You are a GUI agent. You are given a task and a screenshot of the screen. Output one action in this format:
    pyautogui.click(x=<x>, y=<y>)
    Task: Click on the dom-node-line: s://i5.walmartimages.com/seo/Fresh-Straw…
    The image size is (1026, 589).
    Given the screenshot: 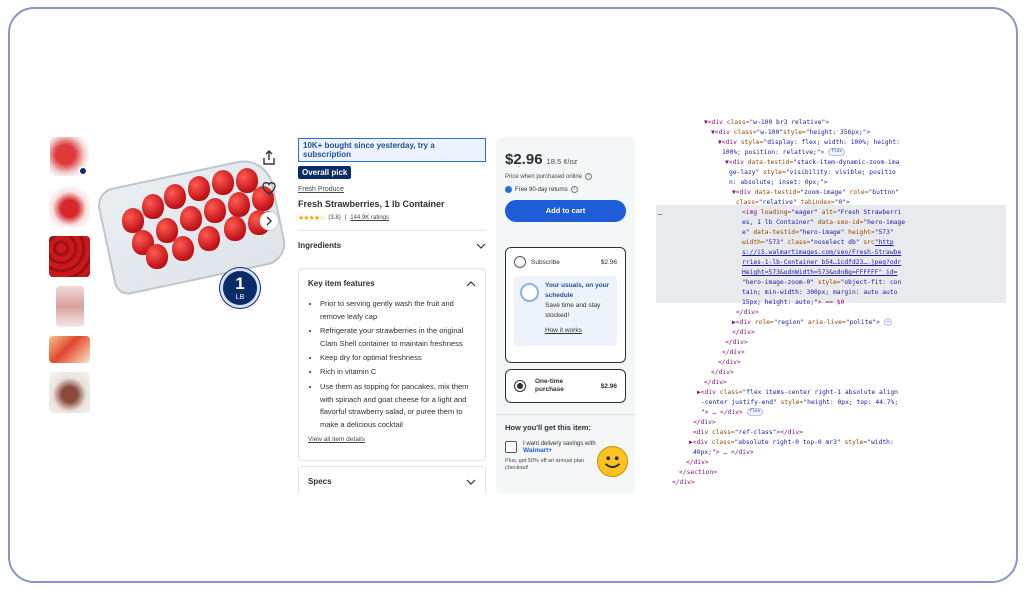 What is the action you would take?
    pyautogui.click(x=821, y=253)
    